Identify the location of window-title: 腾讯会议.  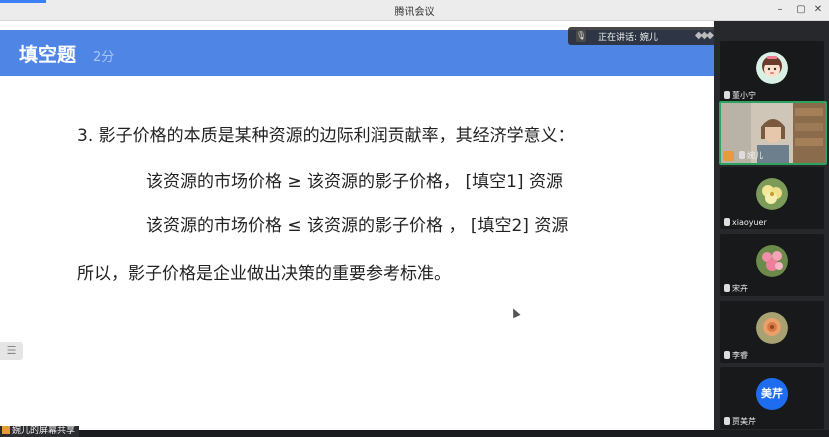
(414, 12).